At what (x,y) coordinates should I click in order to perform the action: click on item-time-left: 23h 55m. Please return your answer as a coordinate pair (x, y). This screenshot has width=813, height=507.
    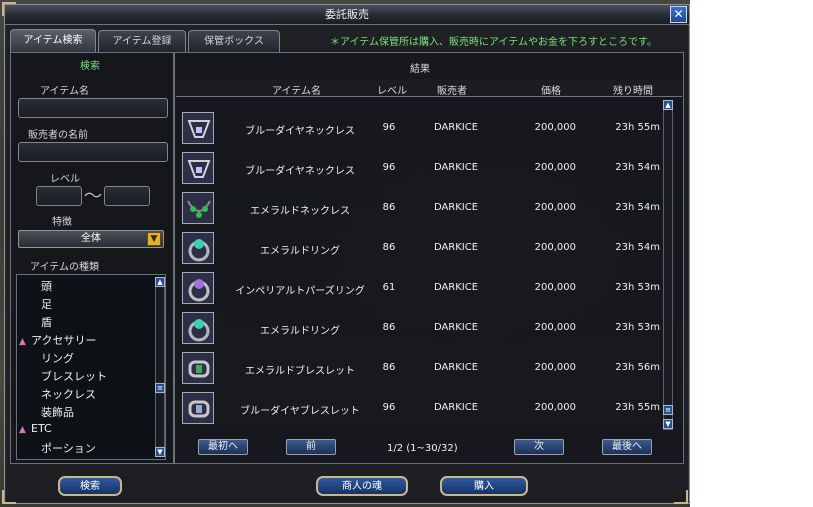
    Looking at the image, I should click on (637, 127).